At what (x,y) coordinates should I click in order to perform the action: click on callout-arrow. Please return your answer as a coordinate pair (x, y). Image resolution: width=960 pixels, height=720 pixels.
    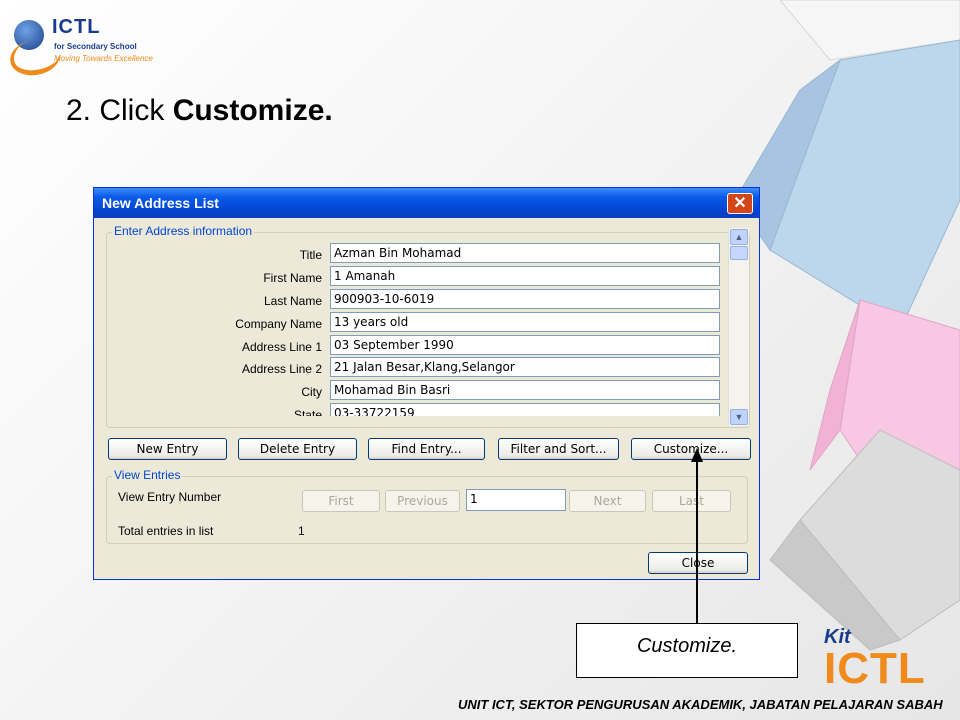
    Looking at the image, I should click on (697, 535).